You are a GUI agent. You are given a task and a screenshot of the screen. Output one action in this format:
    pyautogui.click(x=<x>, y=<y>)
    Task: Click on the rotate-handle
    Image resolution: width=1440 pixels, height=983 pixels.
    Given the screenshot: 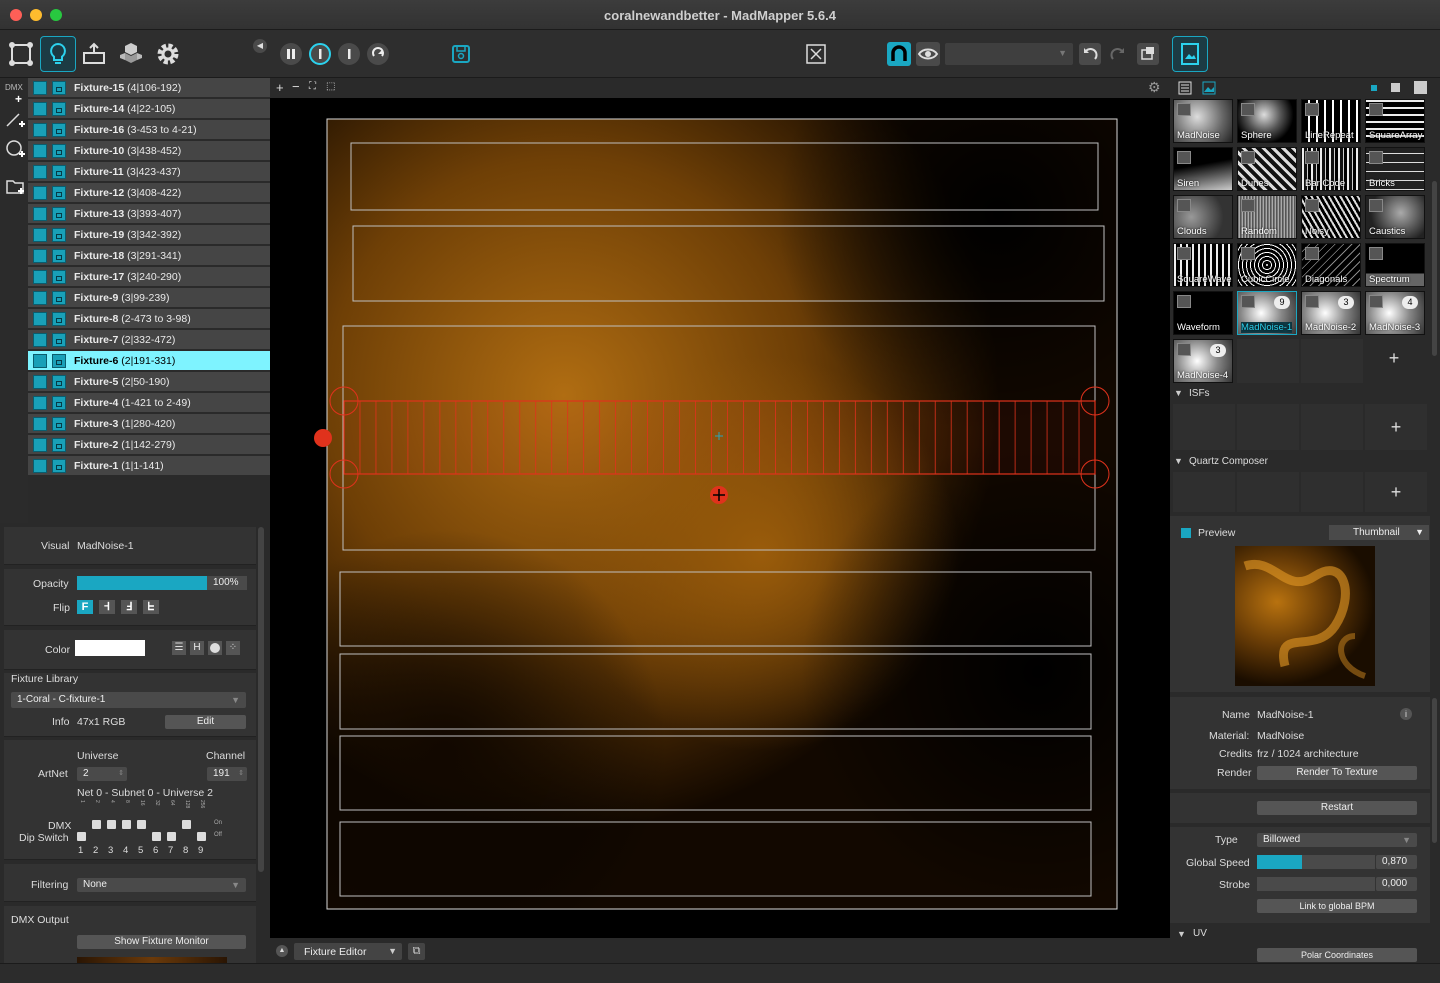 What is the action you would take?
    pyautogui.click(x=323, y=438)
    